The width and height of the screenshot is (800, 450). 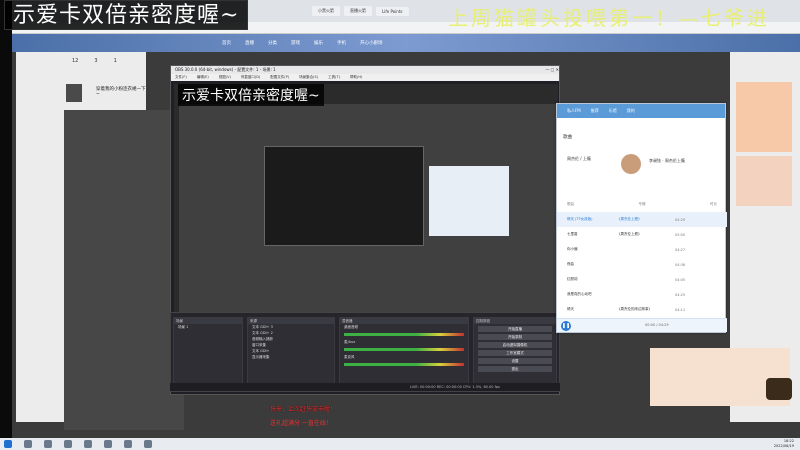 I want to click on browser-tab: 小黑火箭, so click(x=326, y=11).